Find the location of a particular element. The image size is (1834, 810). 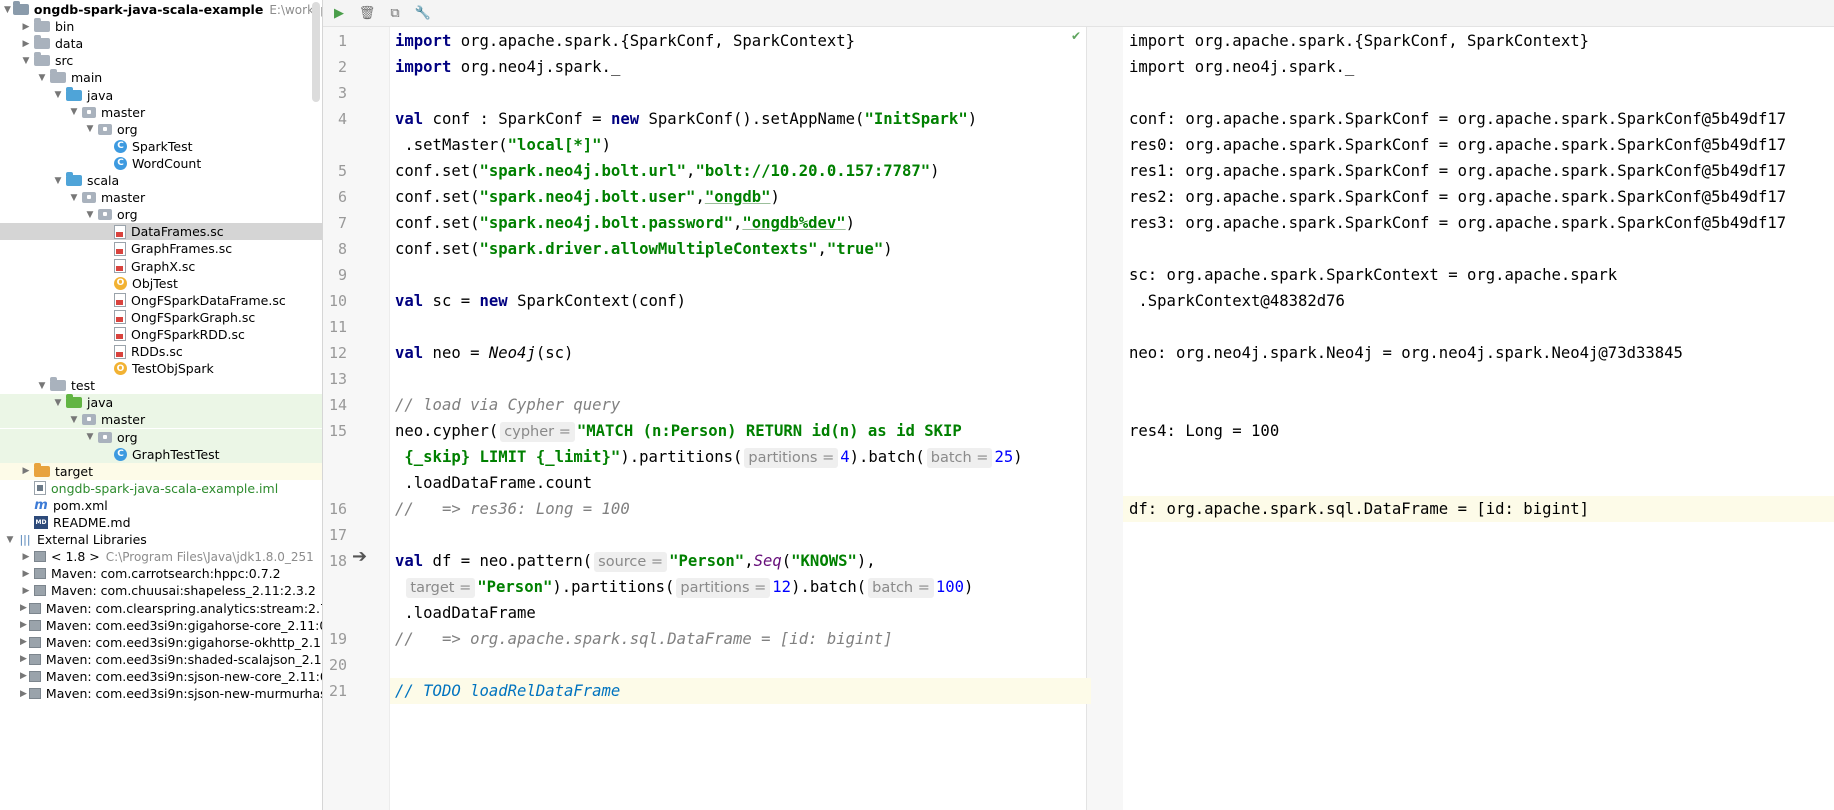

tree-item: m pom.xml is located at coordinates (161, 505).